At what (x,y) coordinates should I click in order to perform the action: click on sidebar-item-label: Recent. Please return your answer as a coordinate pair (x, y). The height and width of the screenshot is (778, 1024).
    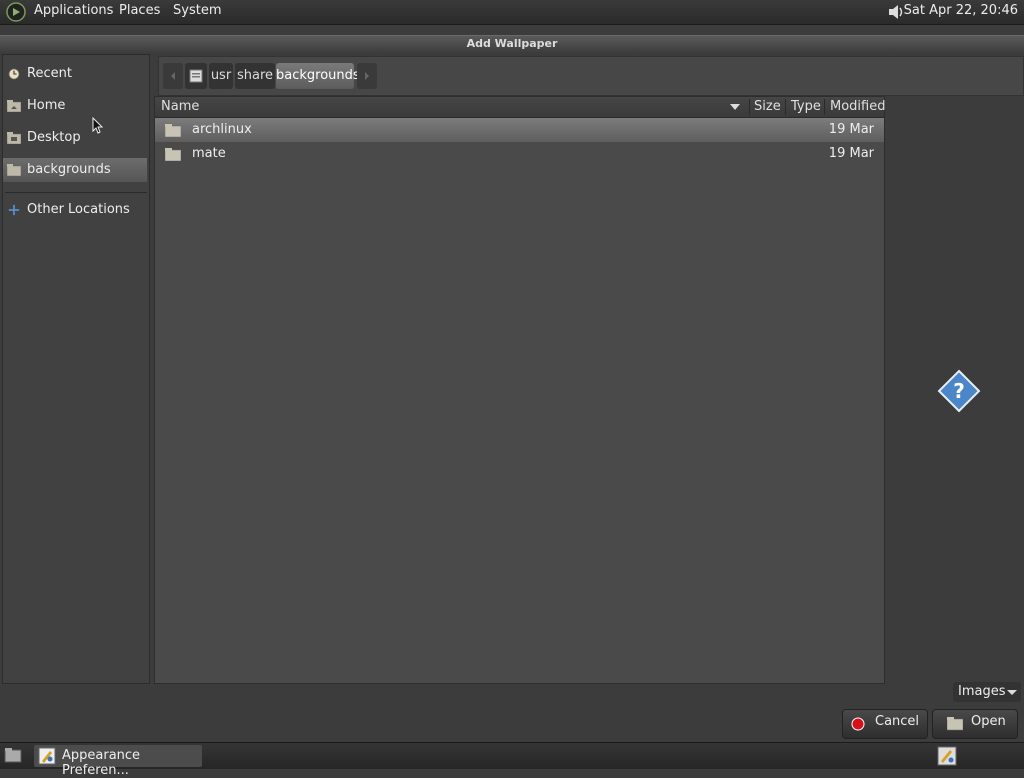
    Looking at the image, I should click on (49, 73).